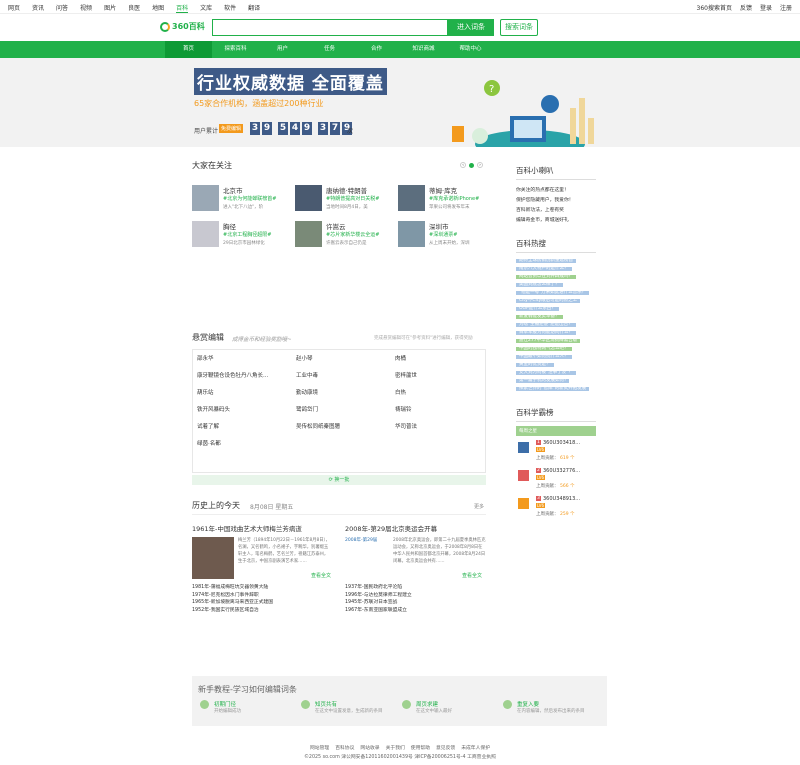 The height and width of the screenshot is (765, 800). Describe the element at coordinates (475, 747) in the screenshot. I see `footer-link: 未成年人保护` at that location.